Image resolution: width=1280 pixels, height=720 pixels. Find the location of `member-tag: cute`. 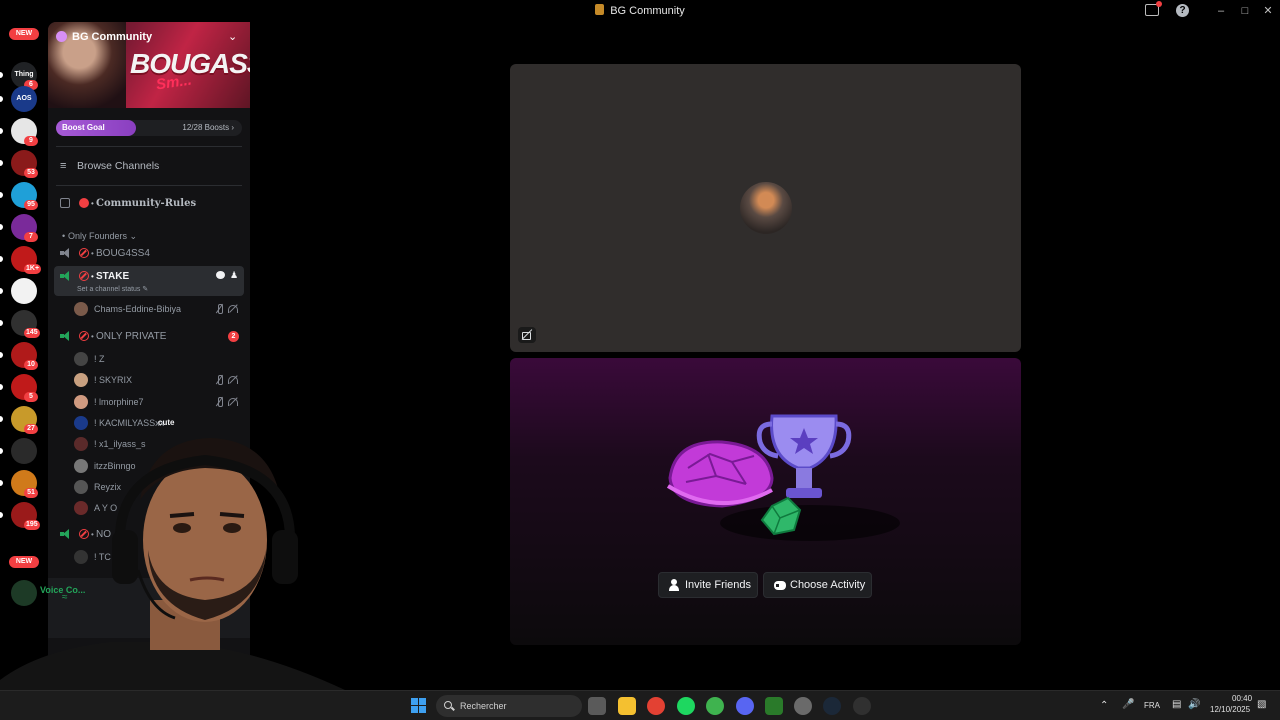

member-tag: cute is located at coordinates (166, 422).